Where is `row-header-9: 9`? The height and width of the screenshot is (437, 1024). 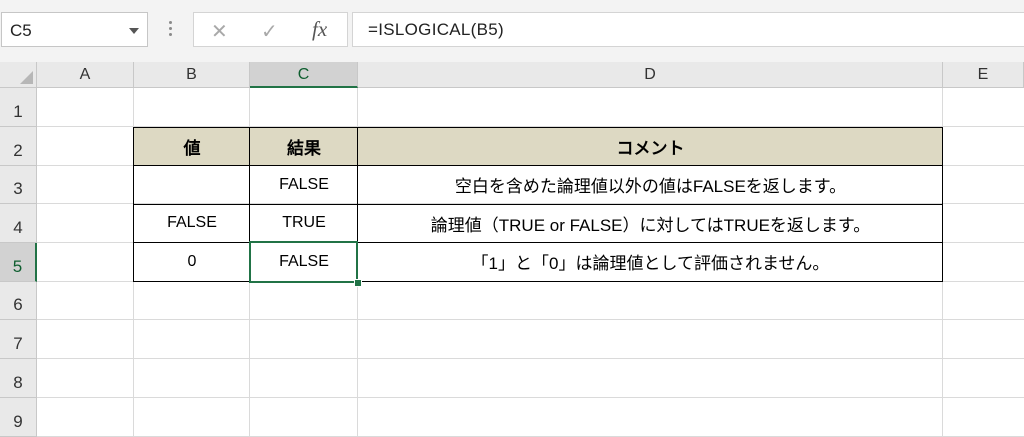
row-header-9: 9 is located at coordinates (18, 417).